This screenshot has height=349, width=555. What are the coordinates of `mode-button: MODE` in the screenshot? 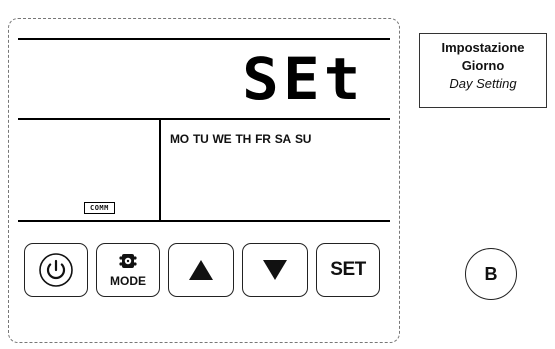 It's located at (128, 270).